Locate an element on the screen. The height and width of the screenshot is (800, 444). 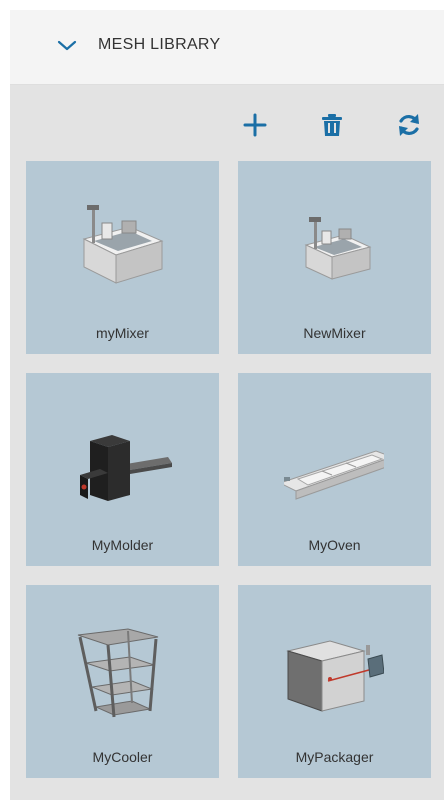
refresh-icon is located at coordinates (409, 125).